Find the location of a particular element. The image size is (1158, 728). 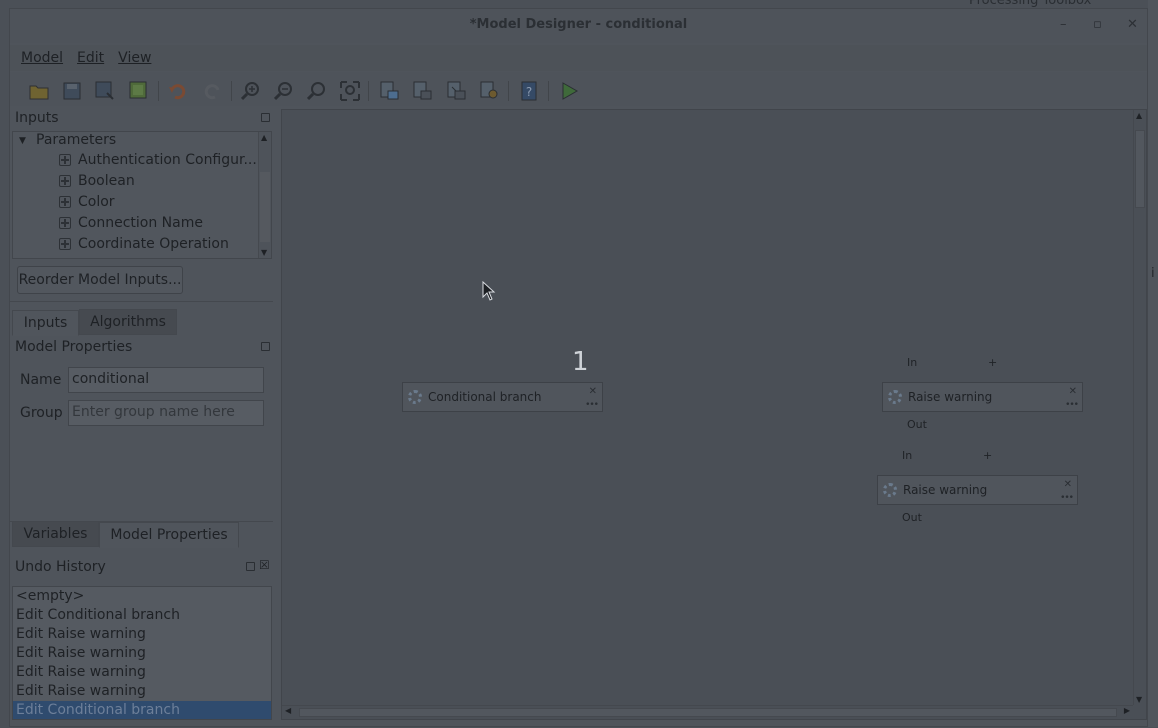

inputs-panel-title: Inputs is located at coordinates (37, 118).